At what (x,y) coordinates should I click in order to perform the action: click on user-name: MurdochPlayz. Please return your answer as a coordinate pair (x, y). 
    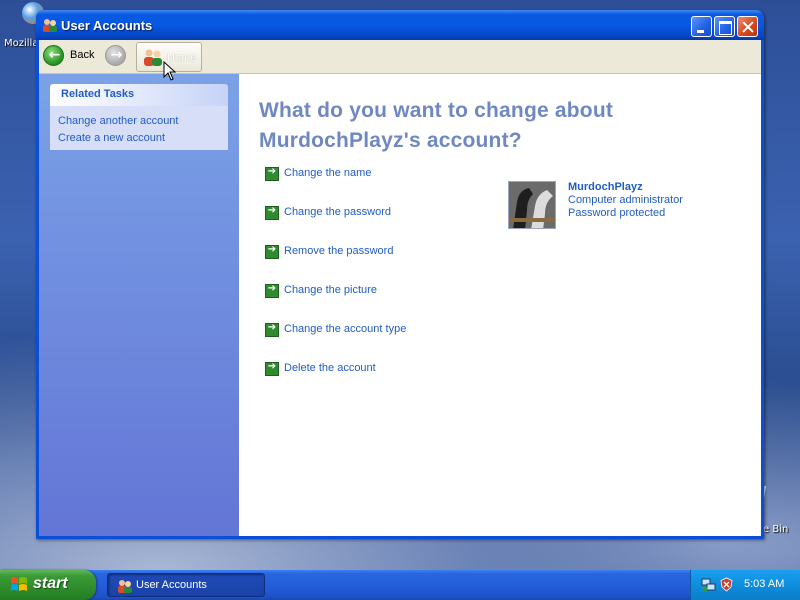
    Looking at the image, I should click on (605, 187).